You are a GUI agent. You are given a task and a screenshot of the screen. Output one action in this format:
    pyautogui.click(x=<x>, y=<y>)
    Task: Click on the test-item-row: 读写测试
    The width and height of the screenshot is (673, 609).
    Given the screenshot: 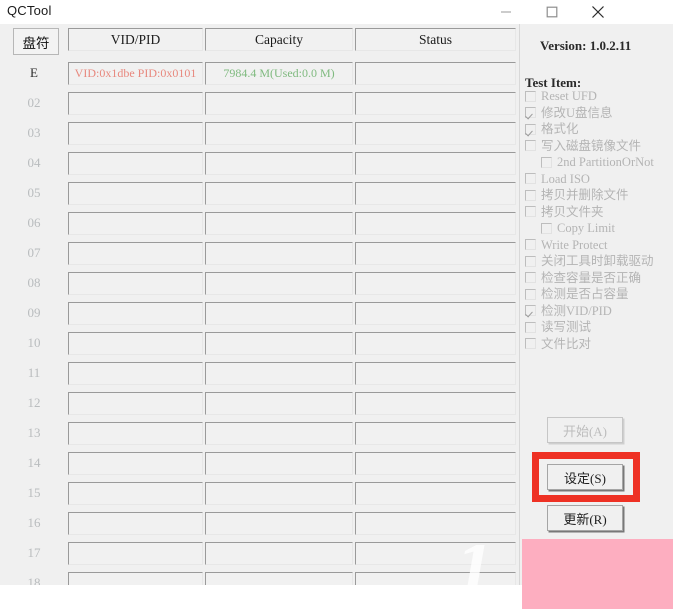 What is the action you would take?
    pyautogui.click(x=596, y=327)
    